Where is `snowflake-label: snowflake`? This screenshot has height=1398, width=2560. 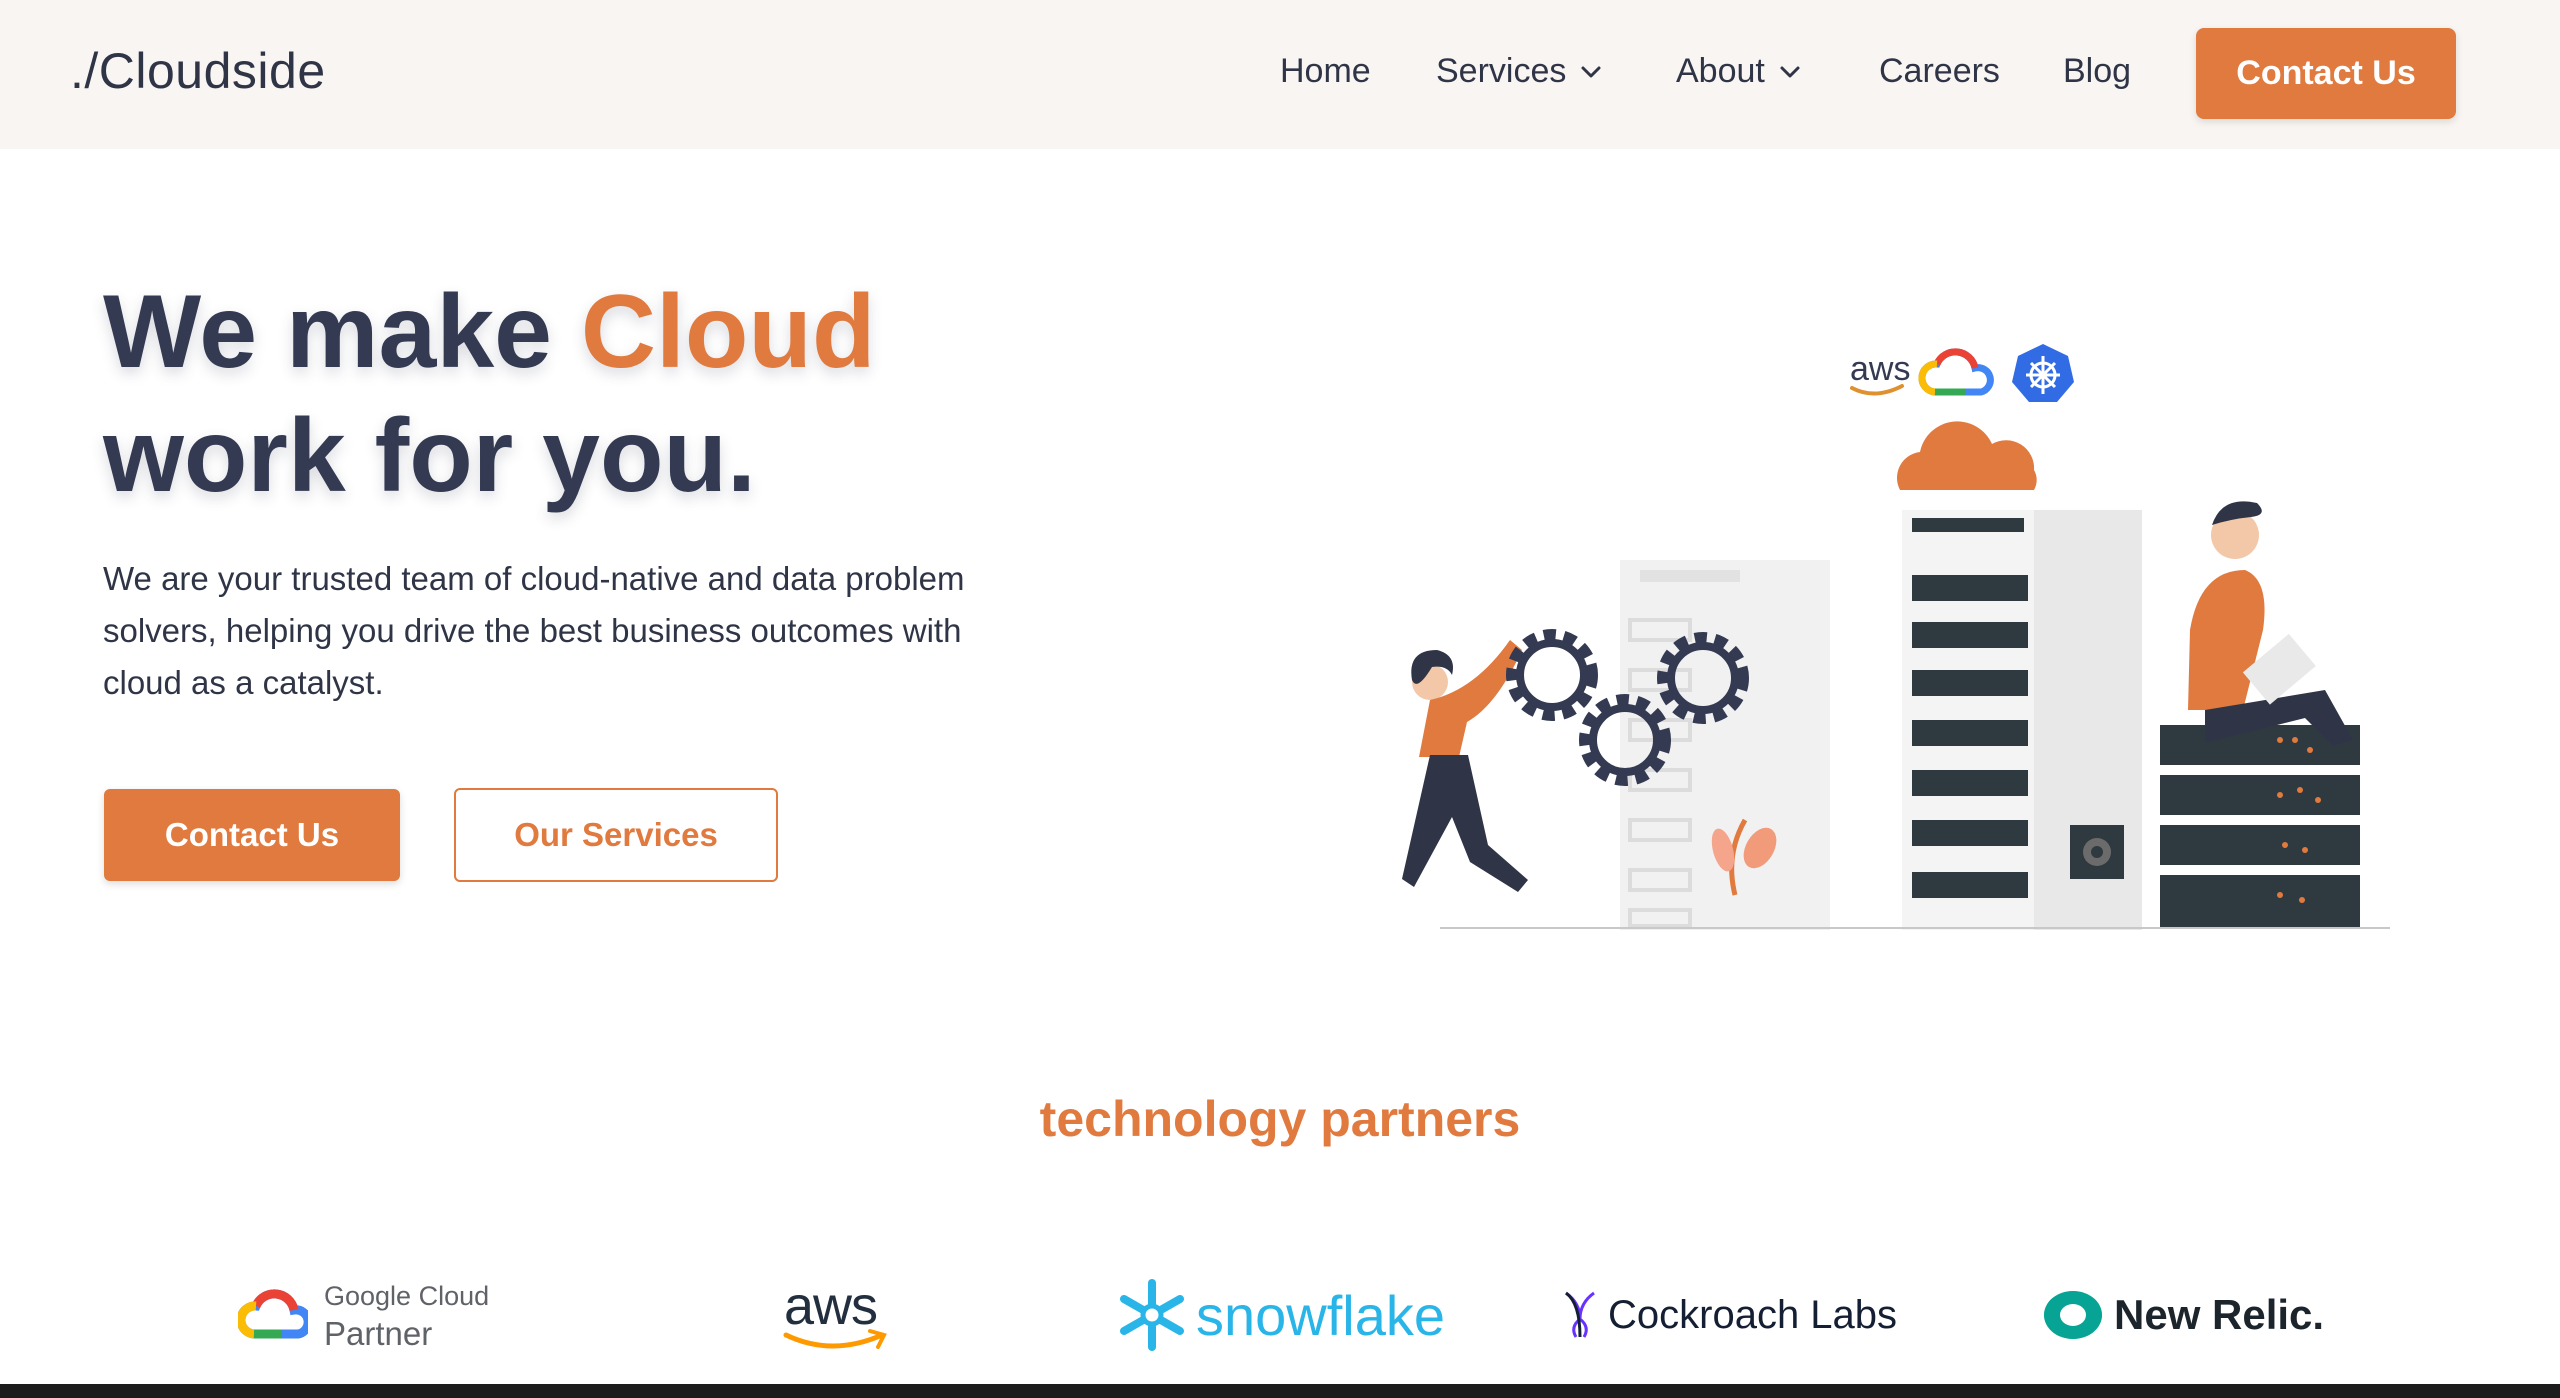
snowflake-label: snowflake is located at coordinates (1321, 1315).